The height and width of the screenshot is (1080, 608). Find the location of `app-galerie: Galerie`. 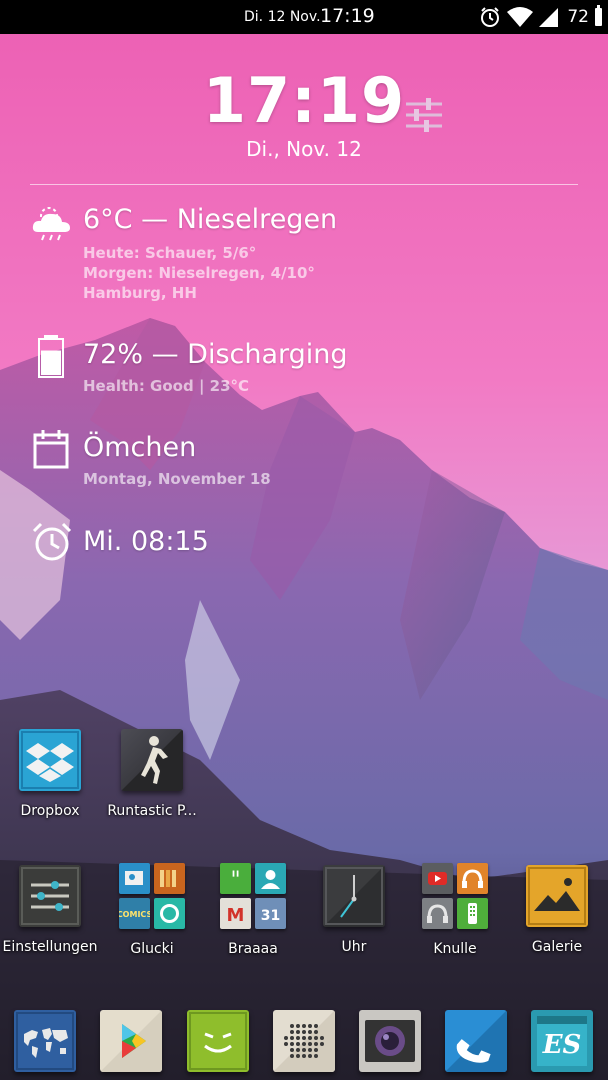

app-galerie: Galerie is located at coordinates (557, 910).